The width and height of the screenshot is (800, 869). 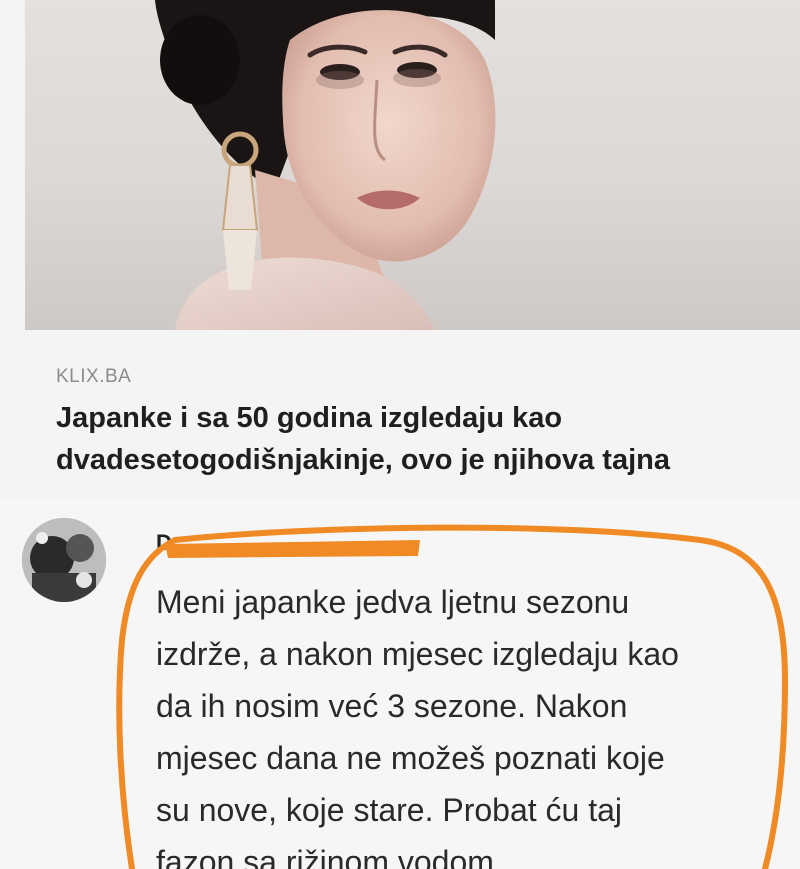 I want to click on commenter-avatar, so click(x=64, y=560).